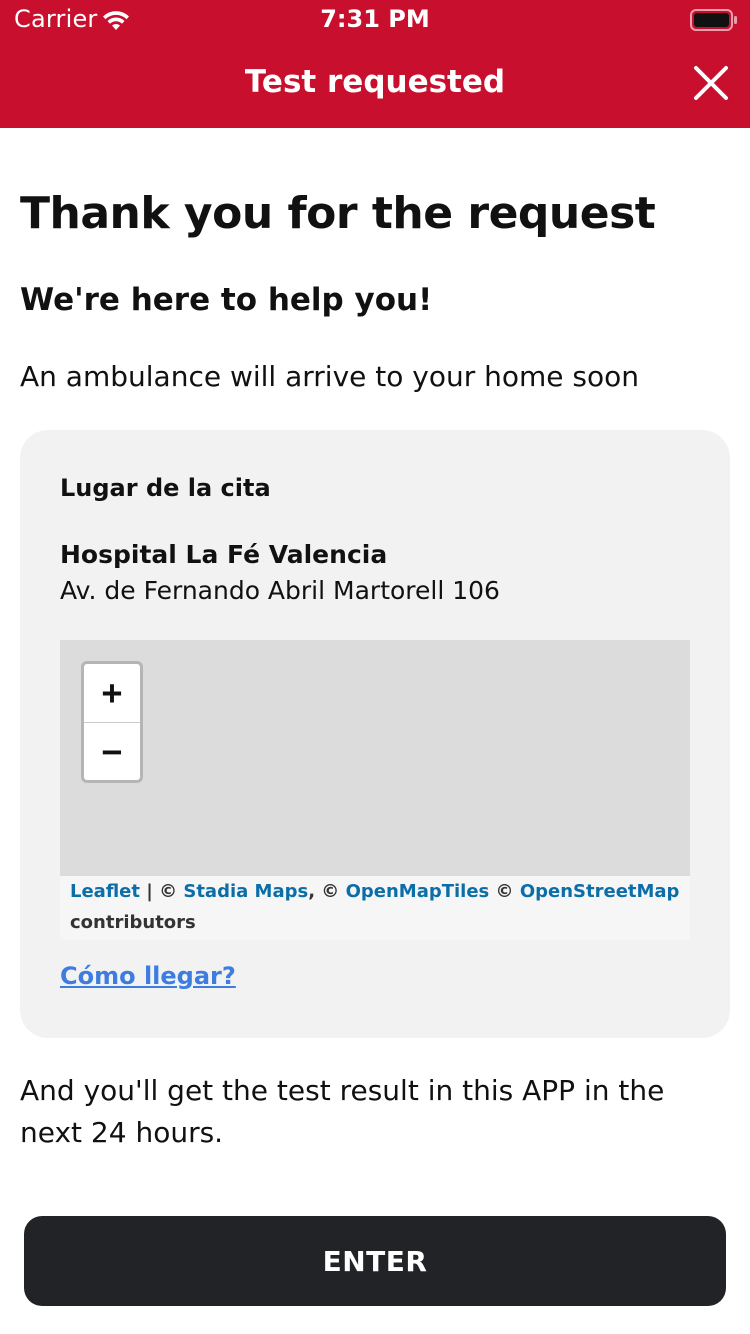 Image resolution: width=750 pixels, height=1334 pixels. What do you see at coordinates (375, 82) in the screenshot?
I see `page-title: Test requested` at bounding box center [375, 82].